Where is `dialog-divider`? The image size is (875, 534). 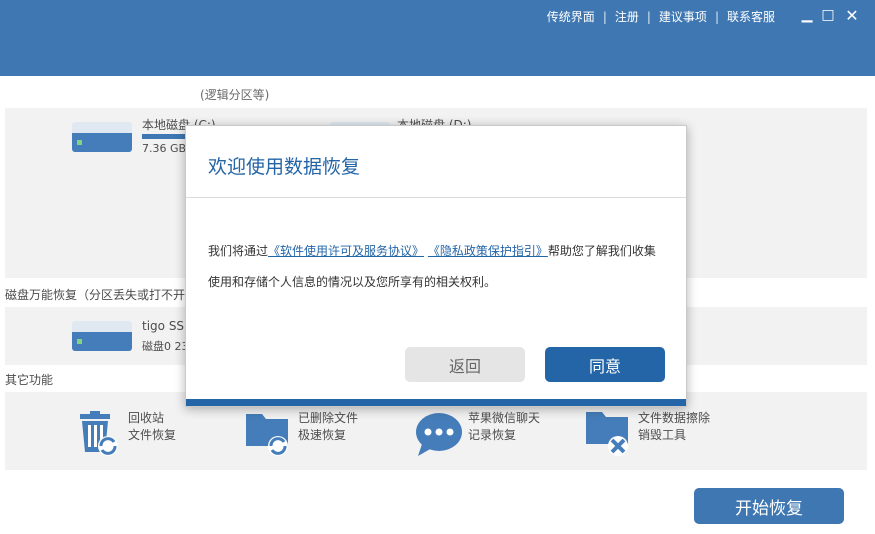
dialog-divider is located at coordinates (436, 197).